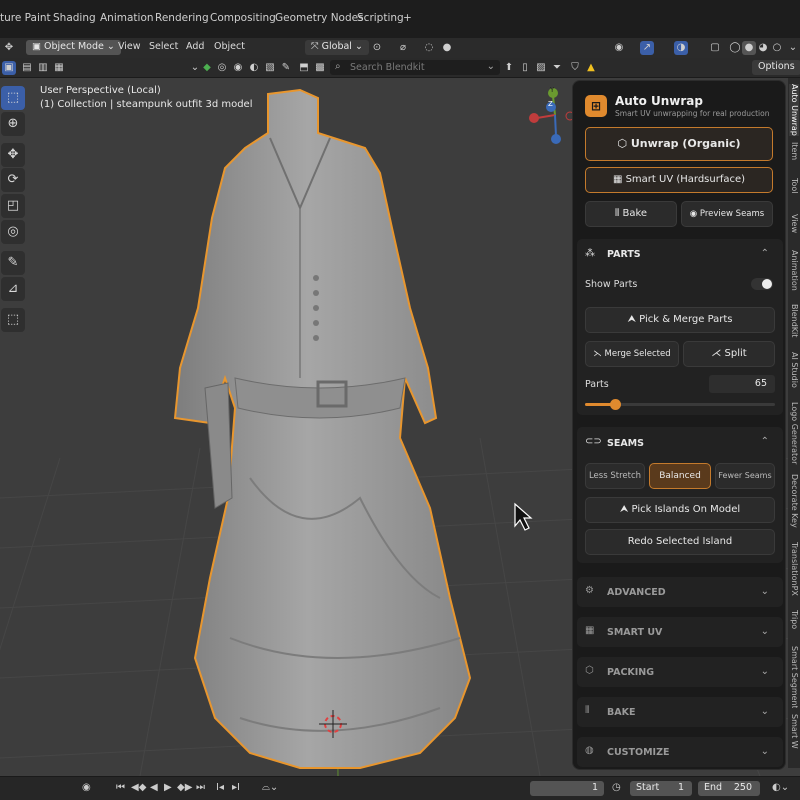  Describe the element at coordinates (534, 118) in the screenshot. I see `gizmo-x-axis-icon` at that location.